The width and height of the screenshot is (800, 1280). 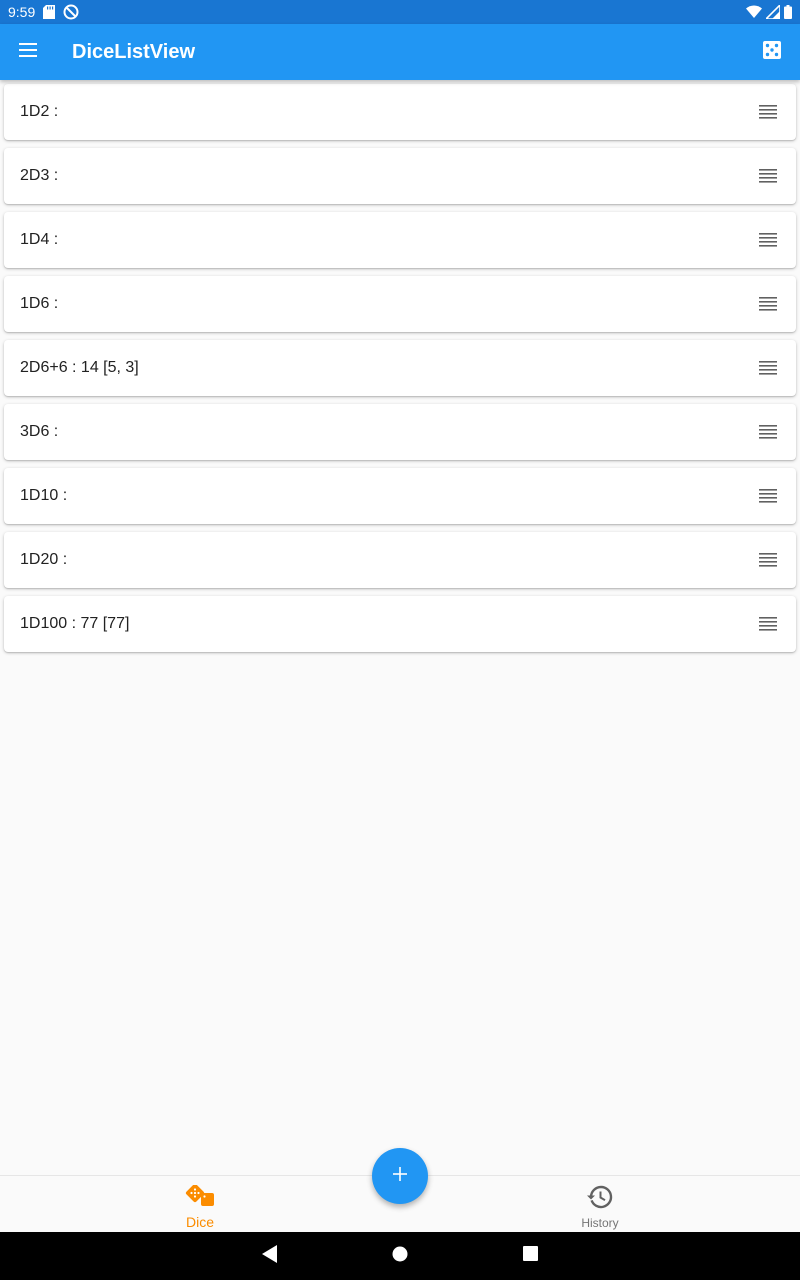 What do you see at coordinates (400, 496) in the screenshot?
I see `dice-list-item: 1D10 :` at bounding box center [400, 496].